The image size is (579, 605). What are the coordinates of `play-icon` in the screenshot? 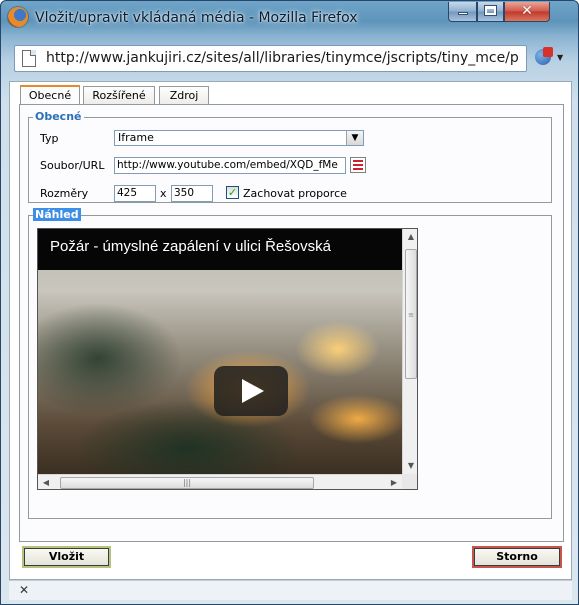 It's located at (251, 391).